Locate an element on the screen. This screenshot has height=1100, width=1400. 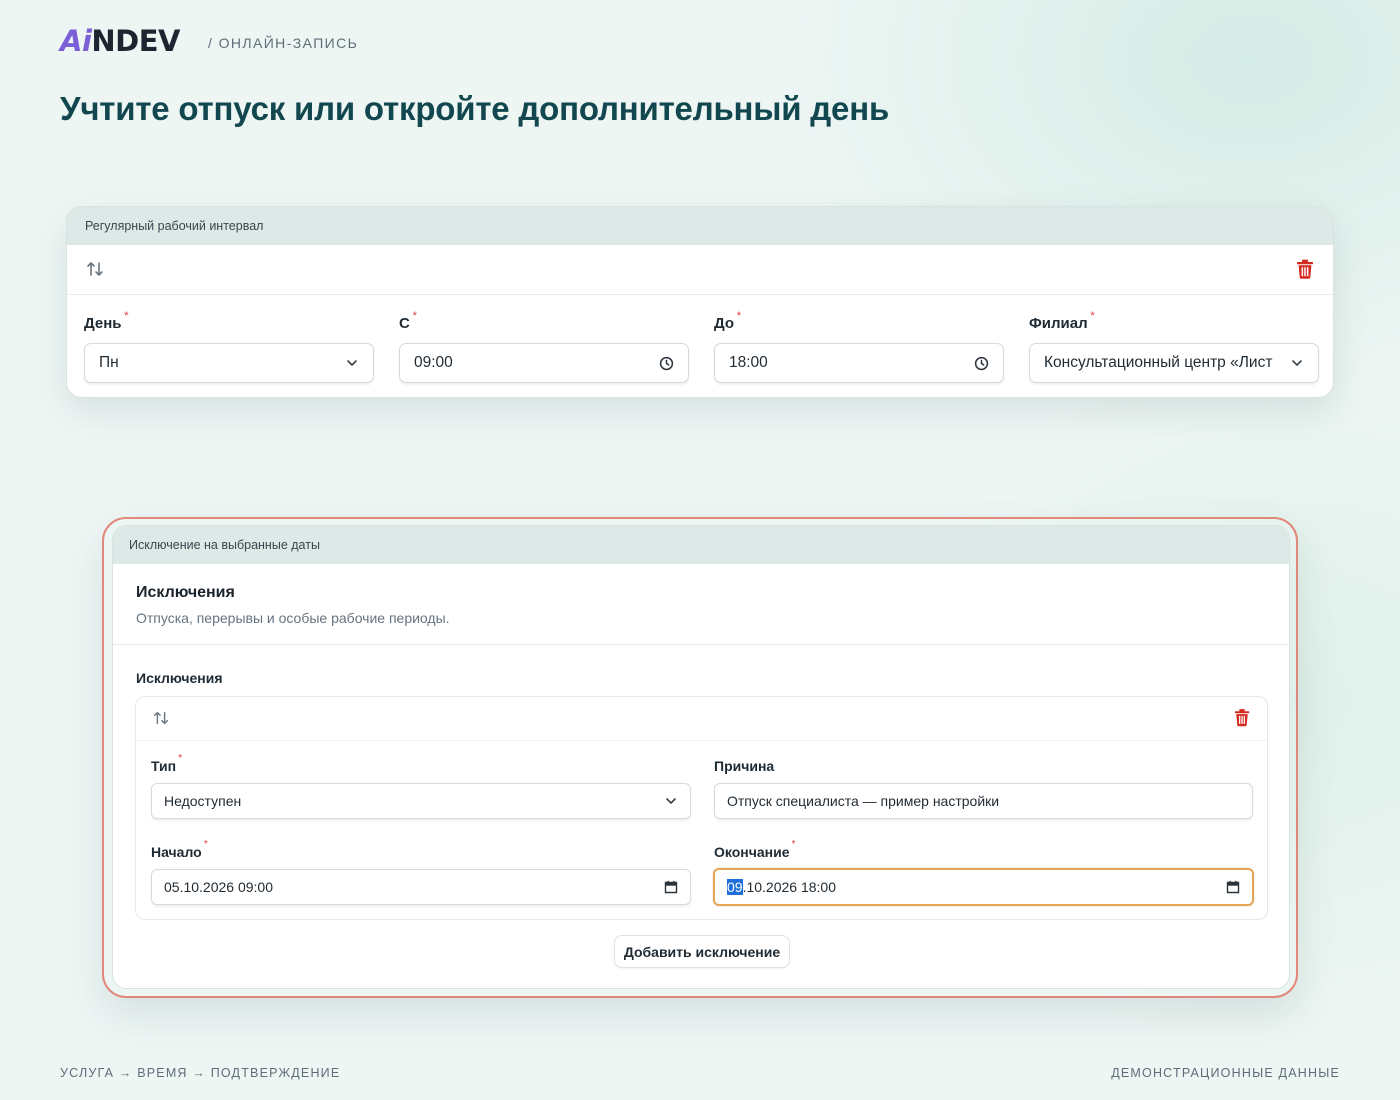
divider is located at coordinates (701, 644).